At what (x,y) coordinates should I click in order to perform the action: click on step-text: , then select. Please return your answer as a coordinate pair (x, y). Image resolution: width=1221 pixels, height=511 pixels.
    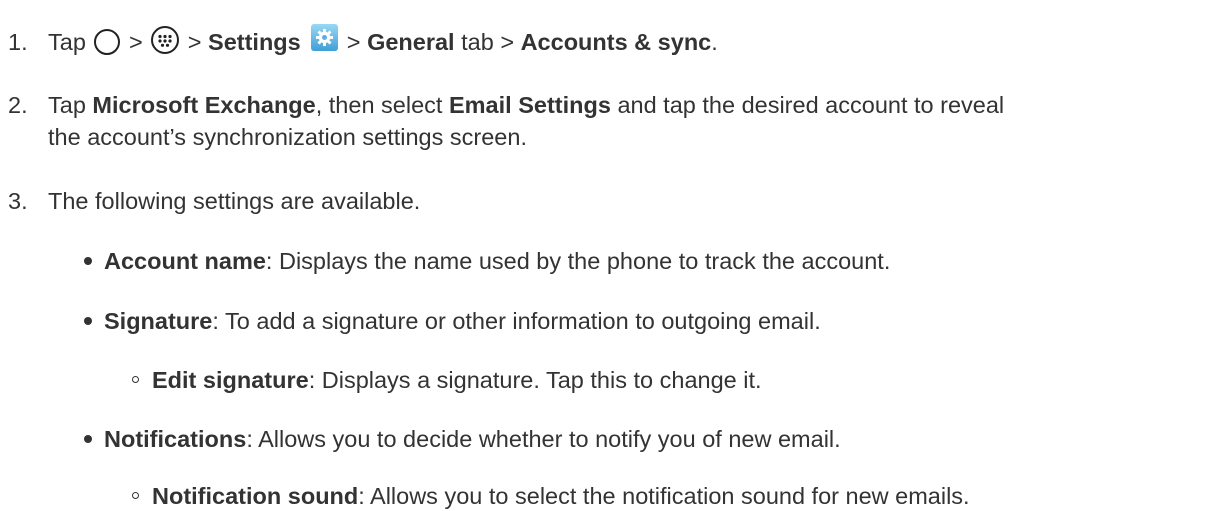
    Looking at the image, I should click on (379, 105).